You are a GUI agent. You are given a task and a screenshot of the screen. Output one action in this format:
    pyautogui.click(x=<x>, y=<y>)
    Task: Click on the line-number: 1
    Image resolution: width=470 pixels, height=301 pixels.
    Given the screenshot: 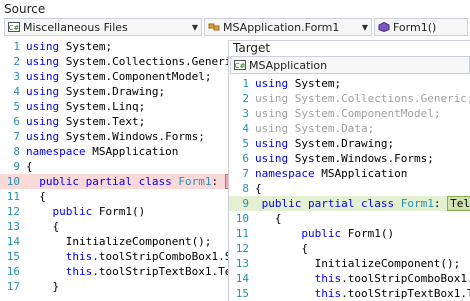 What is the action you would take?
    pyautogui.click(x=16, y=46)
    